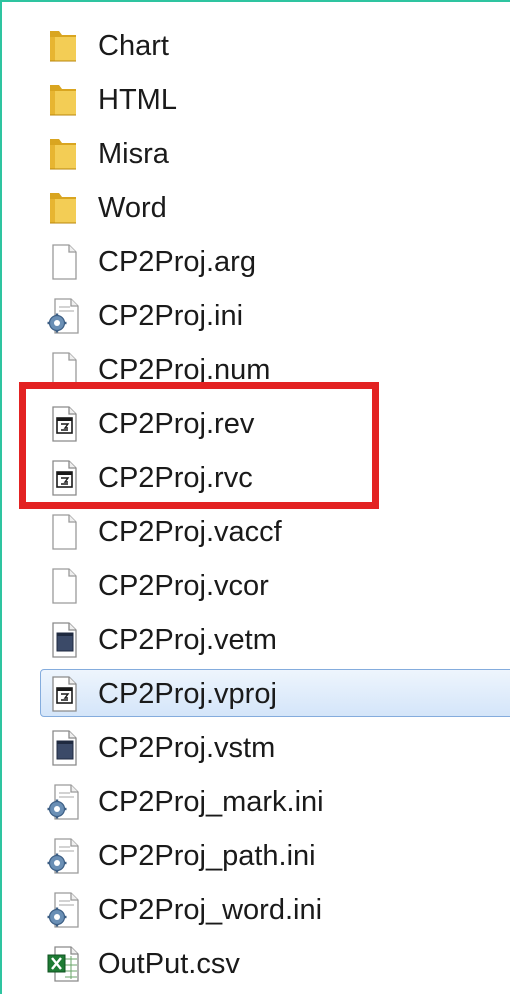 This screenshot has width=510, height=994. What do you see at coordinates (190, 531) in the screenshot?
I see `file-name-label: CP2Proj.vaccf` at bounding box center [190, 531].